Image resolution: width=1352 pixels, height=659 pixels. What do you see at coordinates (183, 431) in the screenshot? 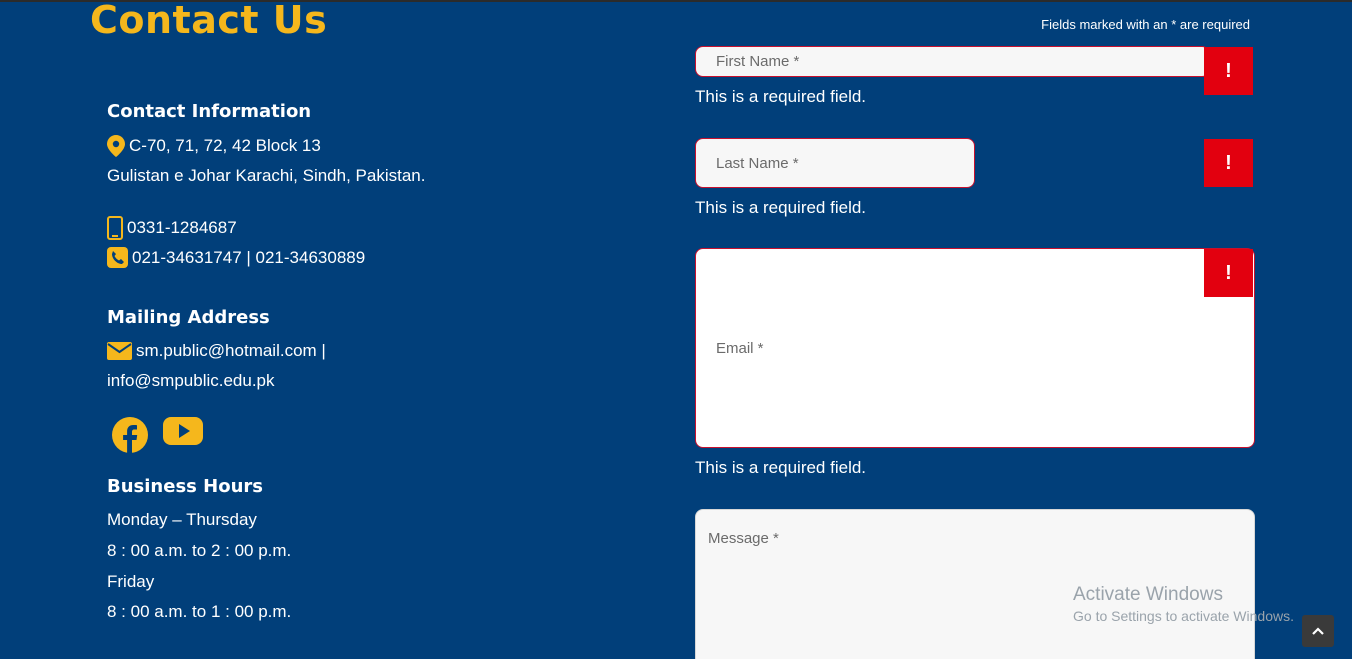
I see `youtube-icon` at bounding box center [183, 431].